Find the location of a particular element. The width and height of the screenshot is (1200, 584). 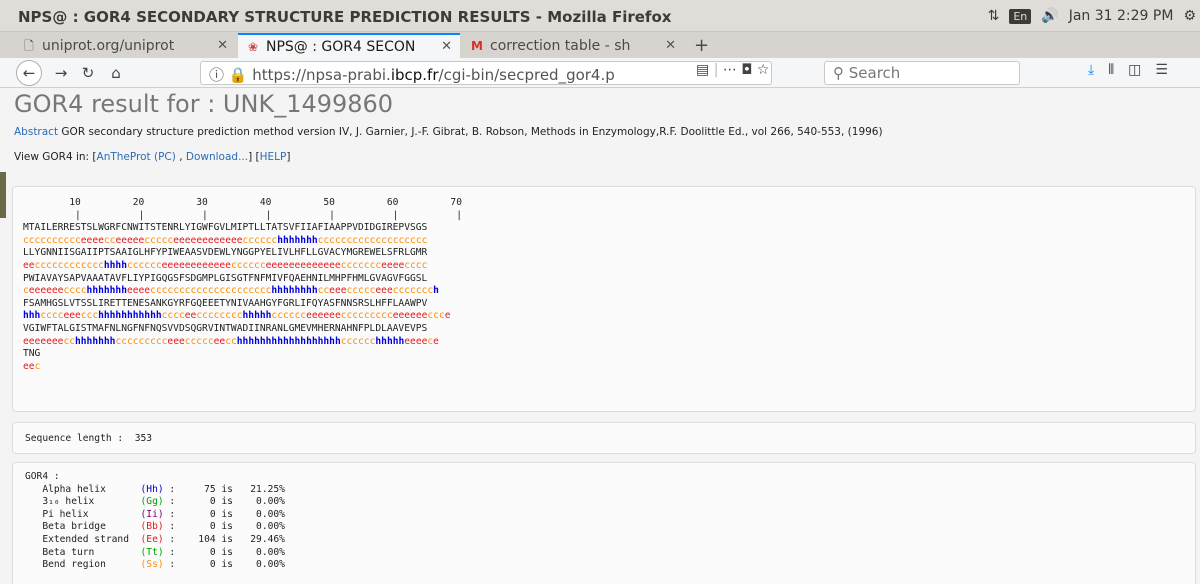

structure-code: (Ss) is located at coordinates (152, 565).